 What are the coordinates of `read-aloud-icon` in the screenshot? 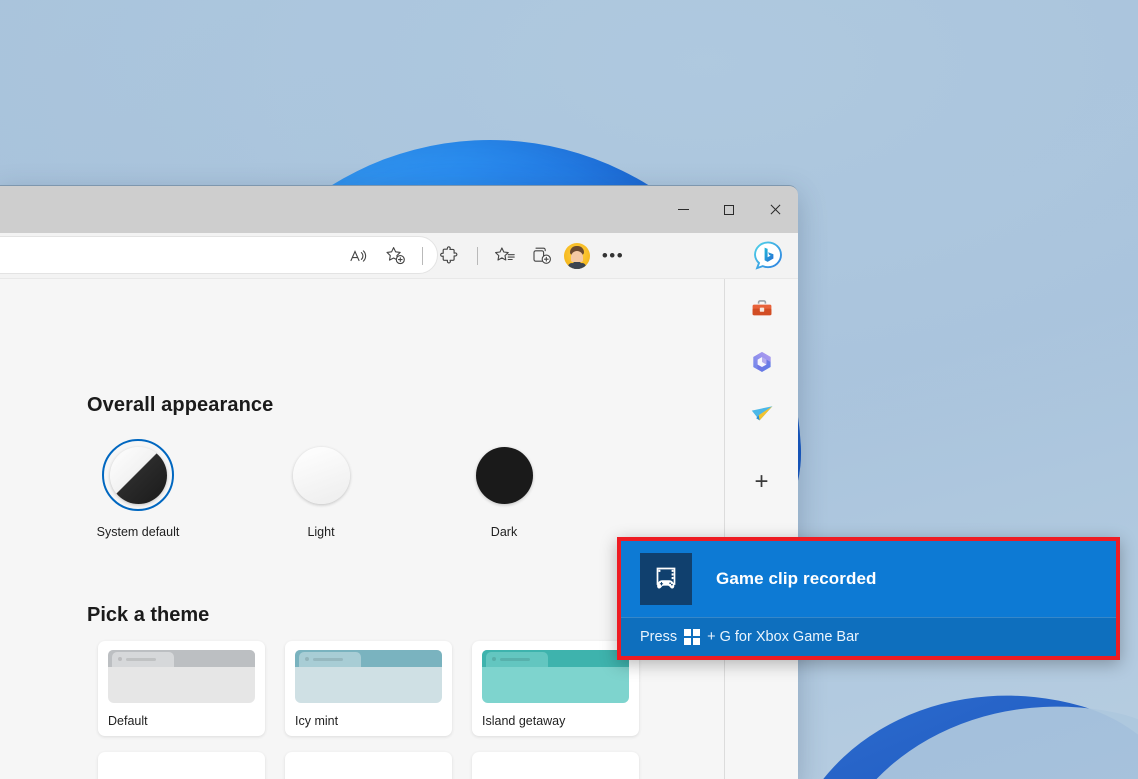 It's located at (358, 255).